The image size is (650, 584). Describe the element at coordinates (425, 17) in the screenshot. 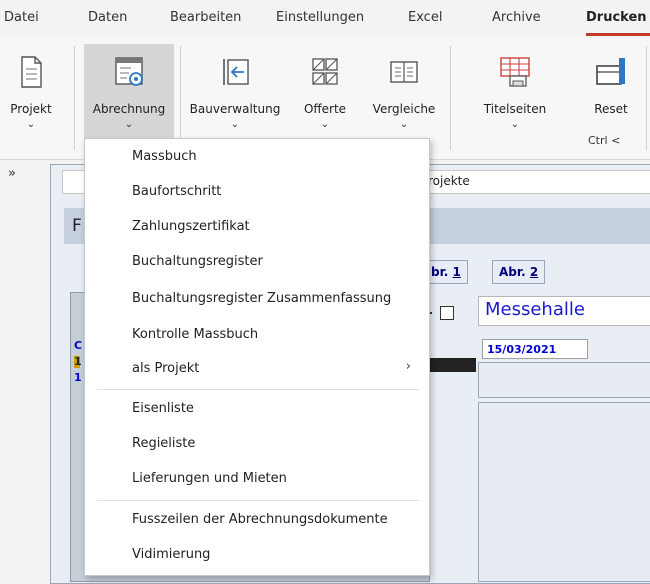

I see `menu-tab-excel: Excel` at that location.